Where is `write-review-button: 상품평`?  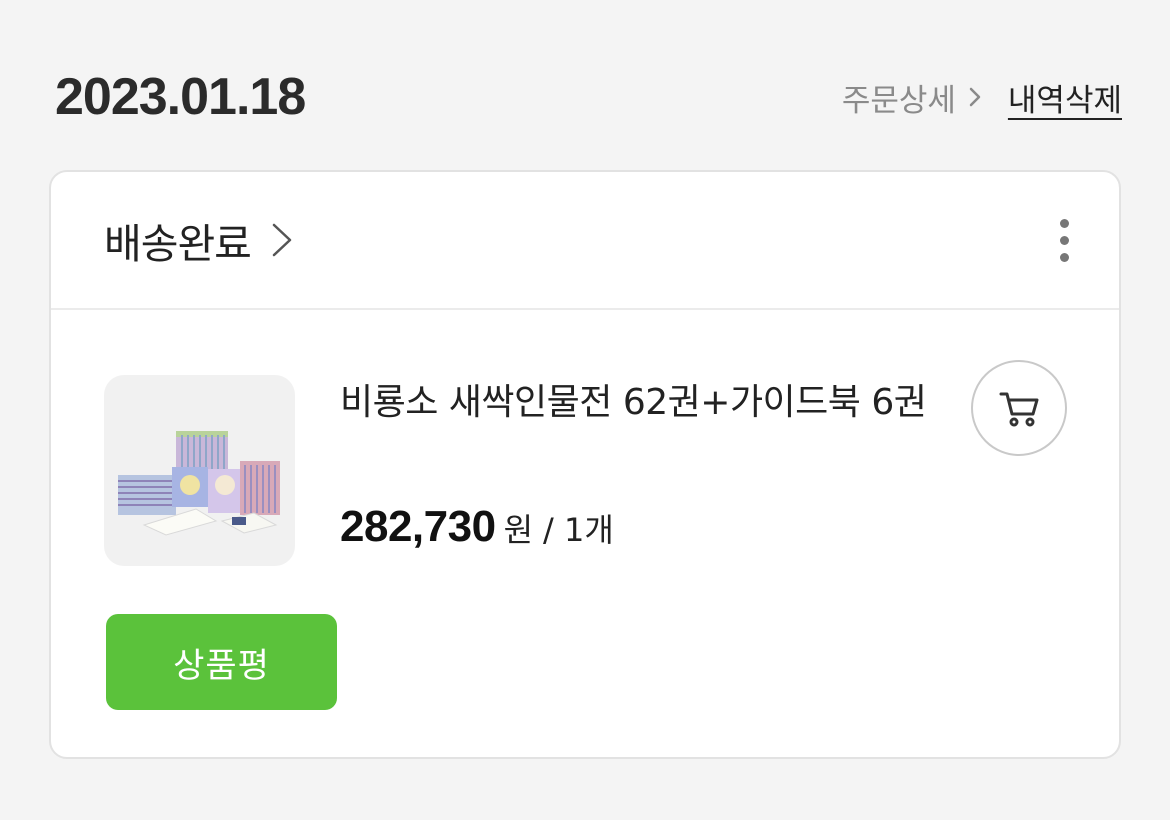 write-review-button: 상품평 is located at coordinates (221, 662).